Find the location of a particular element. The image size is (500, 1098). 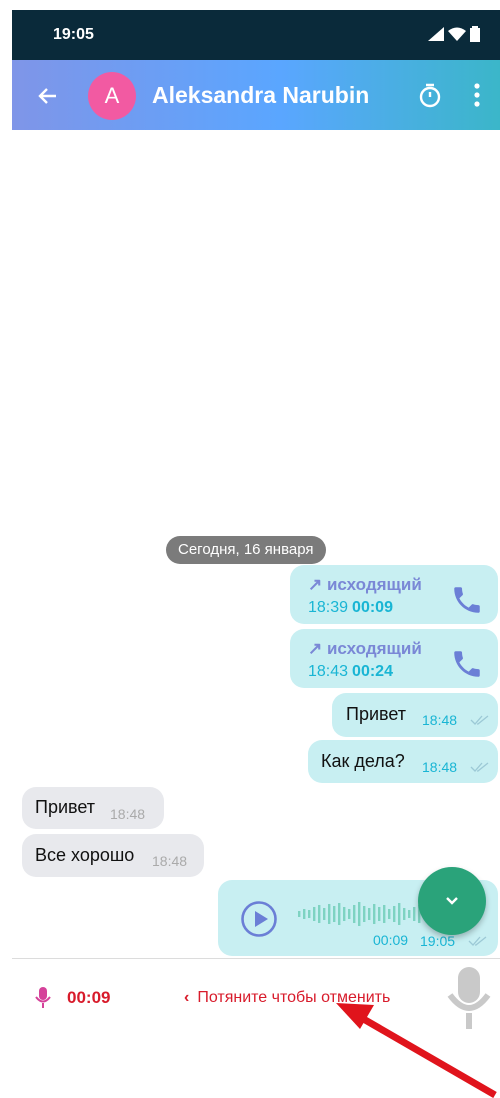

microphone-icon is located at coordinates (43, 997).